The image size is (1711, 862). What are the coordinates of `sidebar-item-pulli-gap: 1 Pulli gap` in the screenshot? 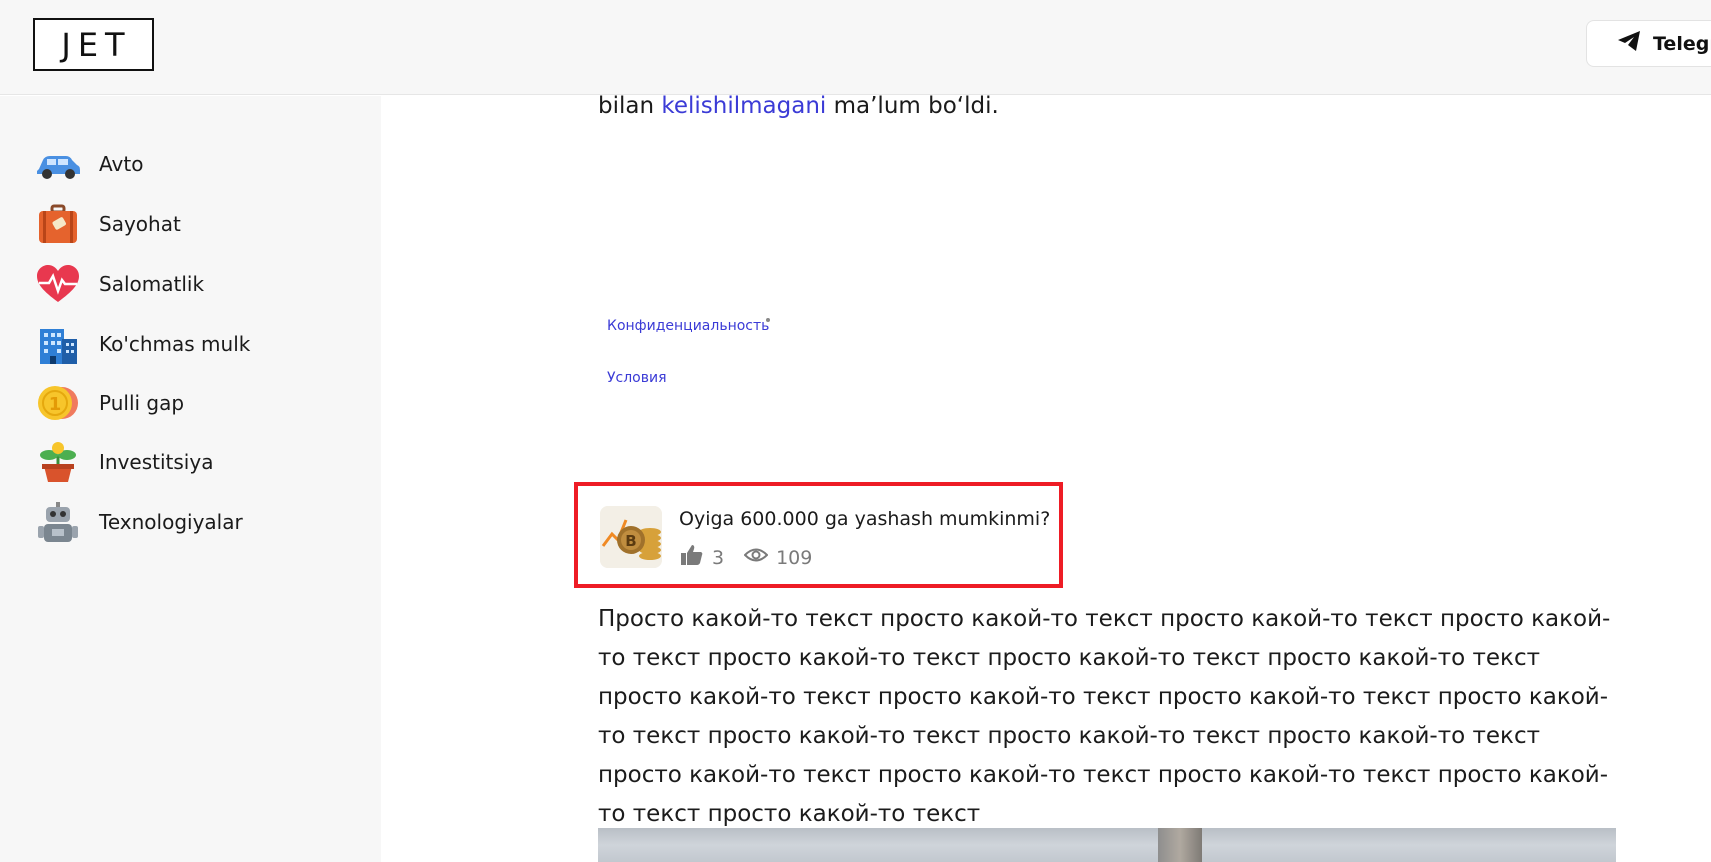 It's located at (194, 403).